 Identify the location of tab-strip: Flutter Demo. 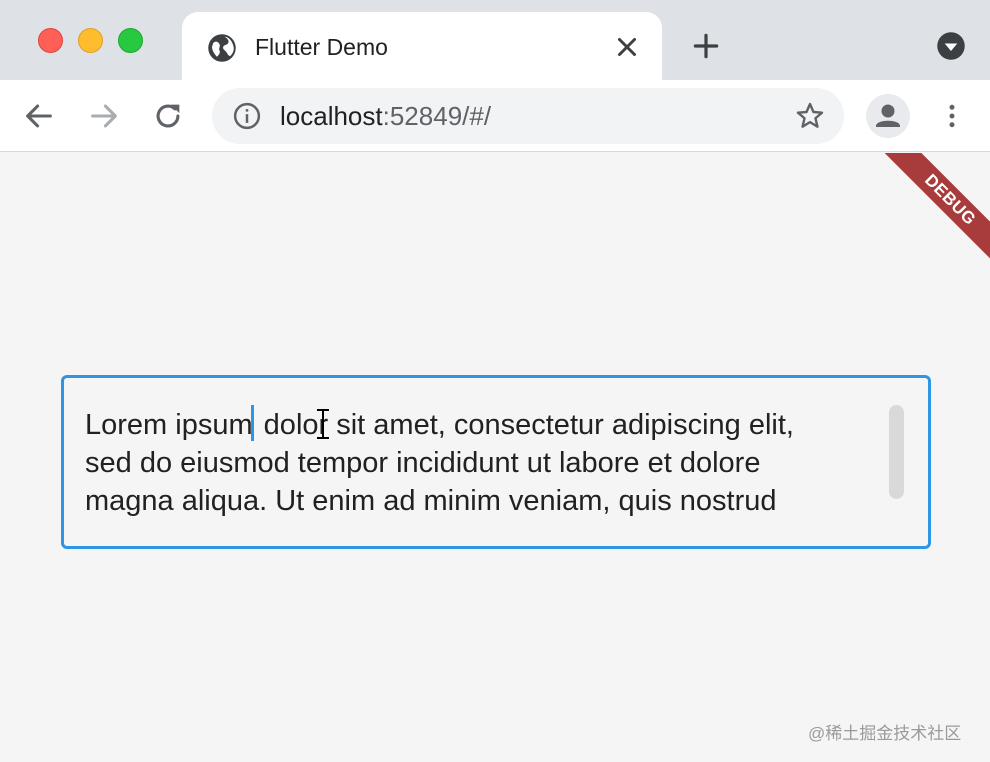
(495, 41).